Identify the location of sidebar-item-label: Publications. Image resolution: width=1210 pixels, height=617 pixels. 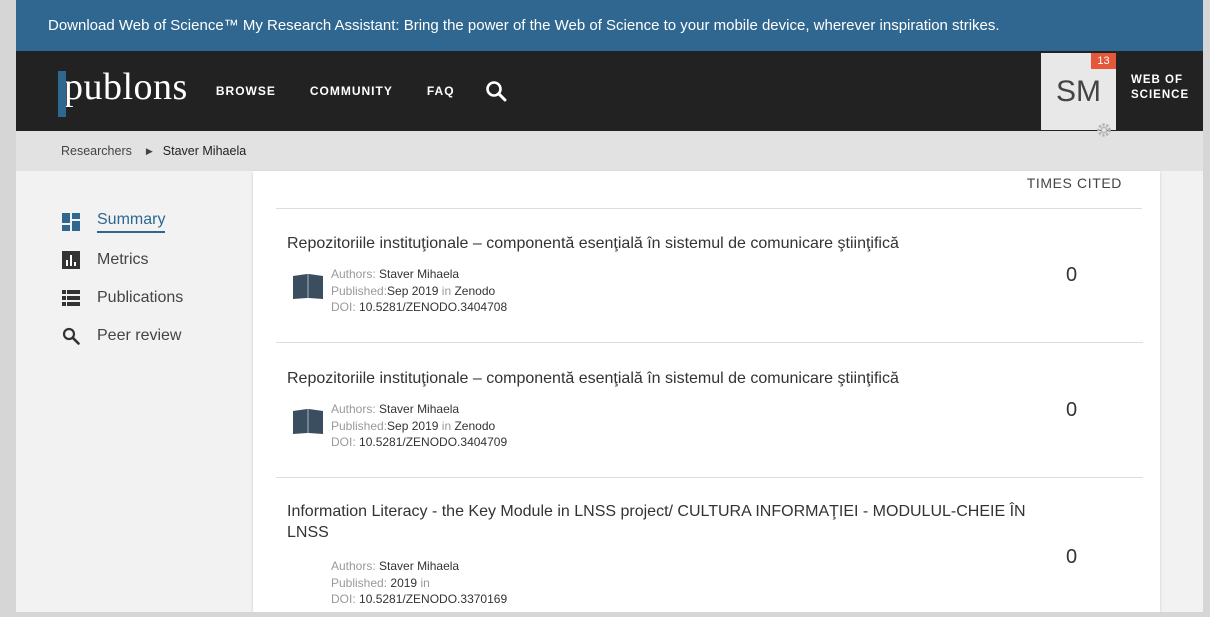
(140, 297).